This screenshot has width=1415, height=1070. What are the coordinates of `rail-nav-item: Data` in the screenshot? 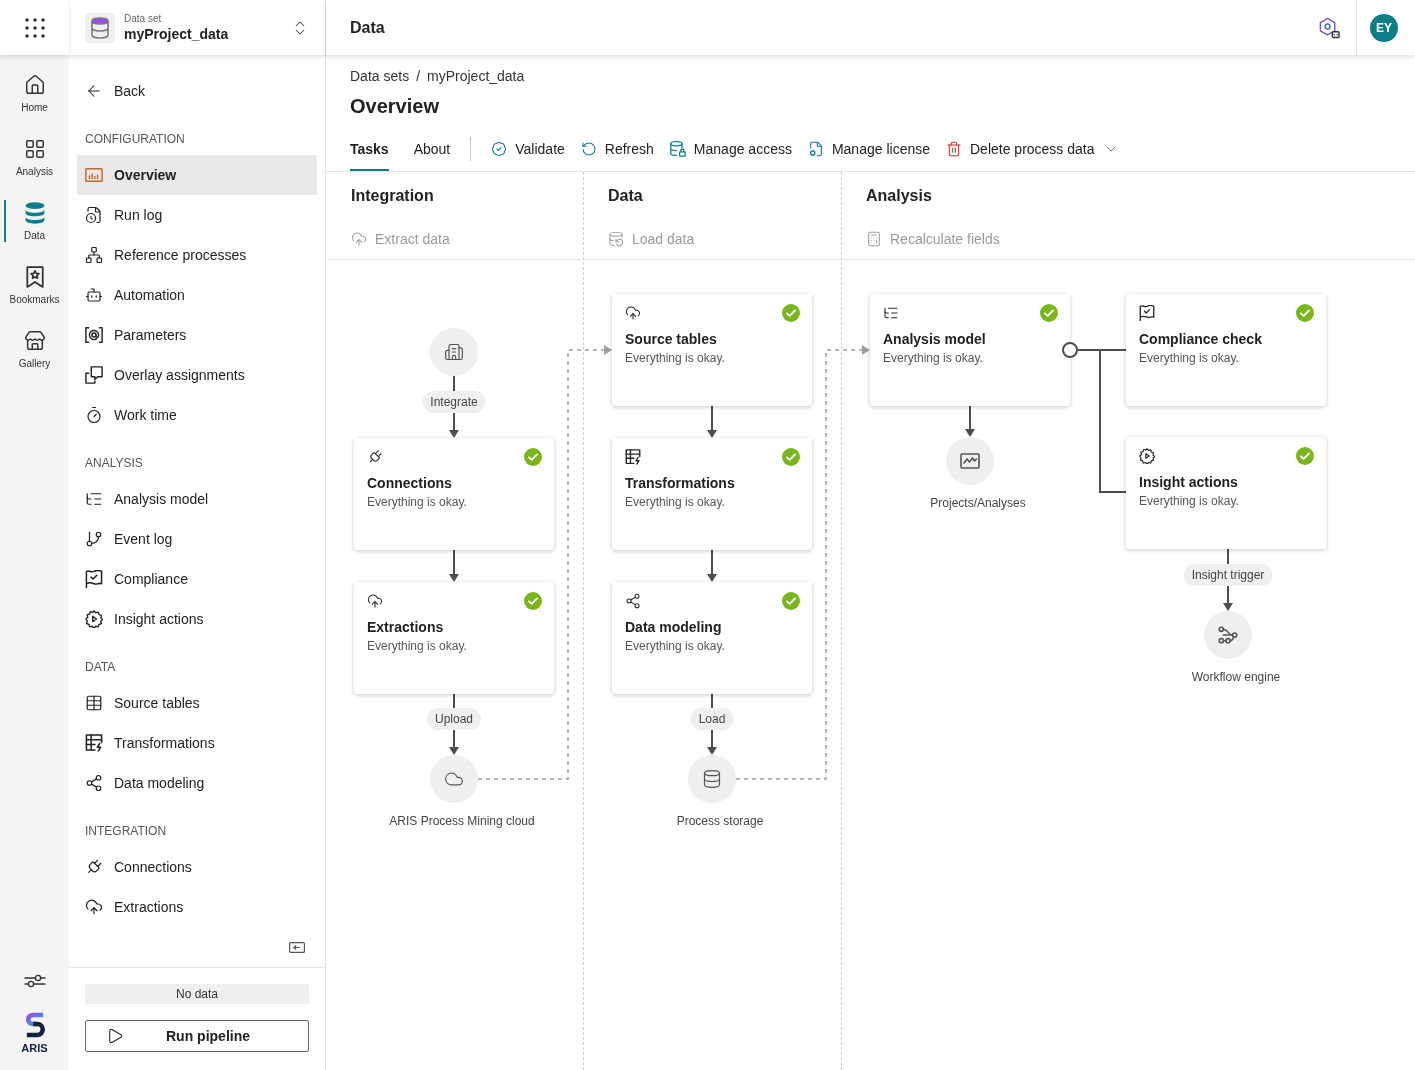 It's located at (34, 221).